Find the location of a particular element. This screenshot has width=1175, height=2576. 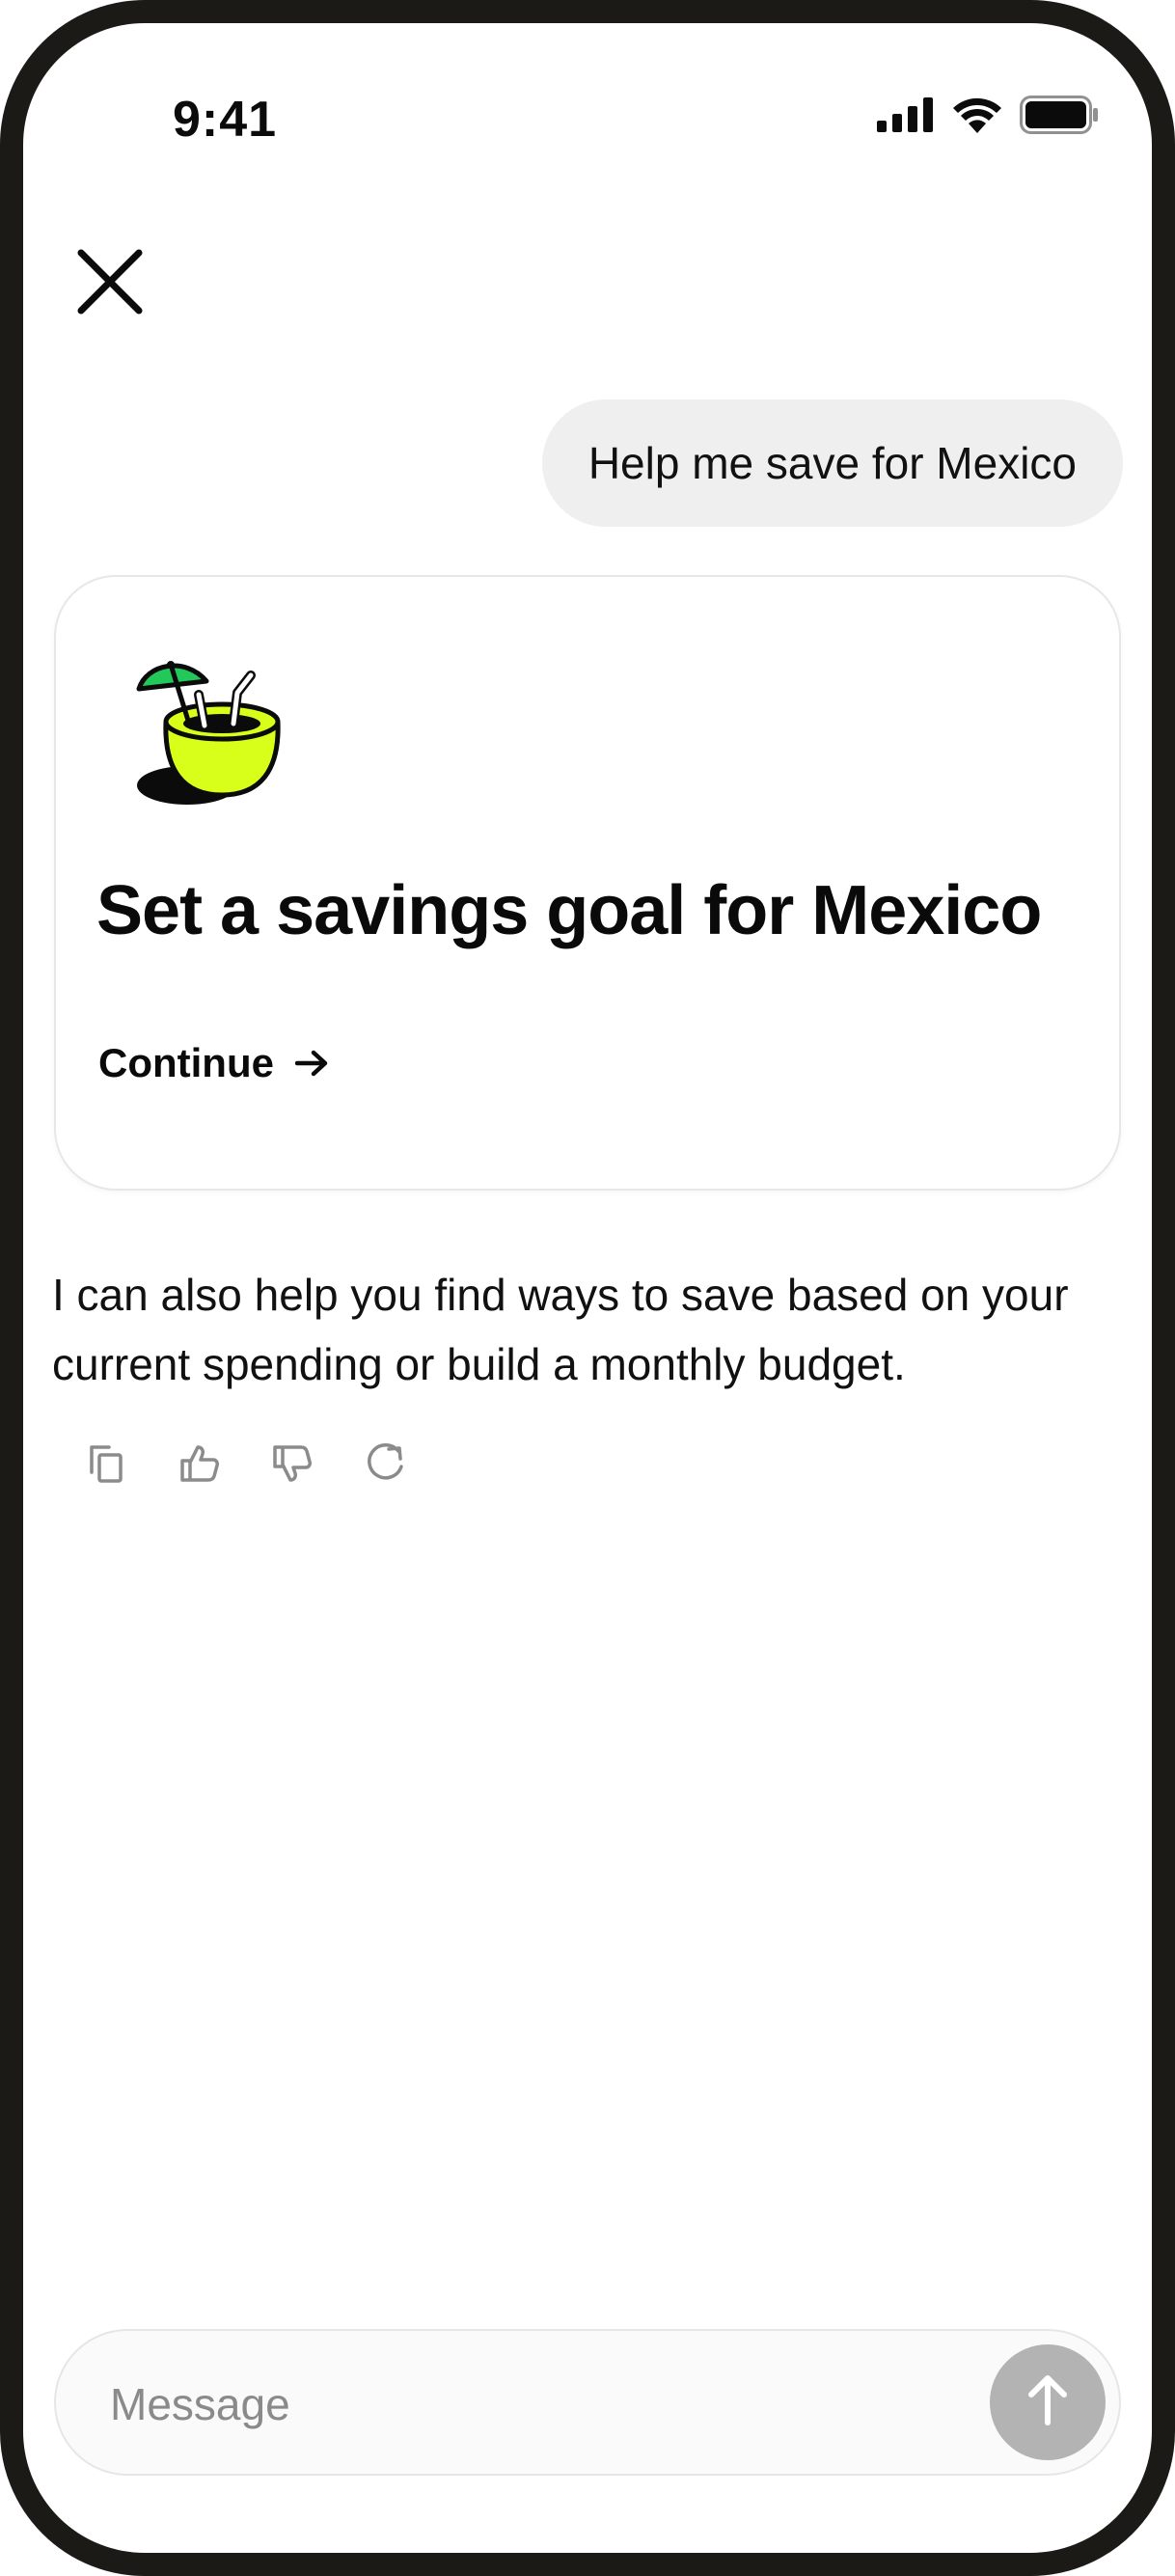

message-actions is located at coordinates (246, 1466).